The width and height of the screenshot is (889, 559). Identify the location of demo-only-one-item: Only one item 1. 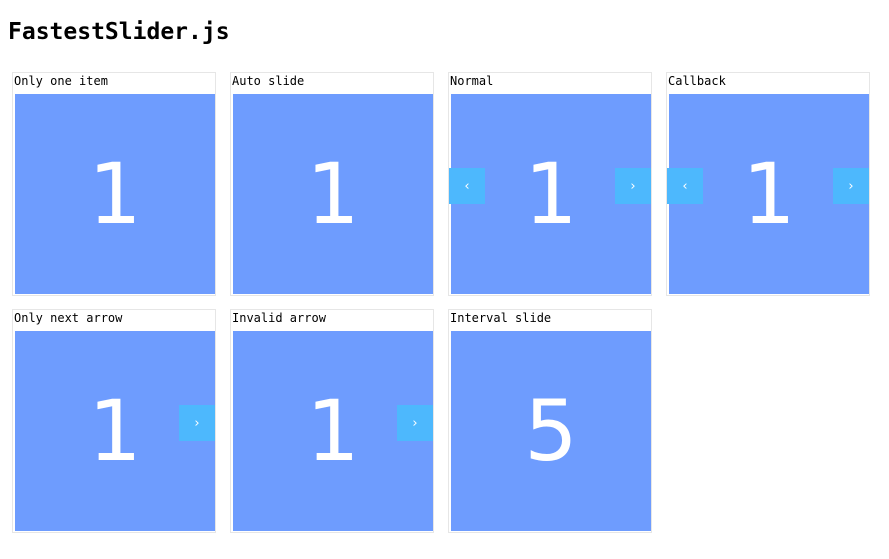
(114, 184).